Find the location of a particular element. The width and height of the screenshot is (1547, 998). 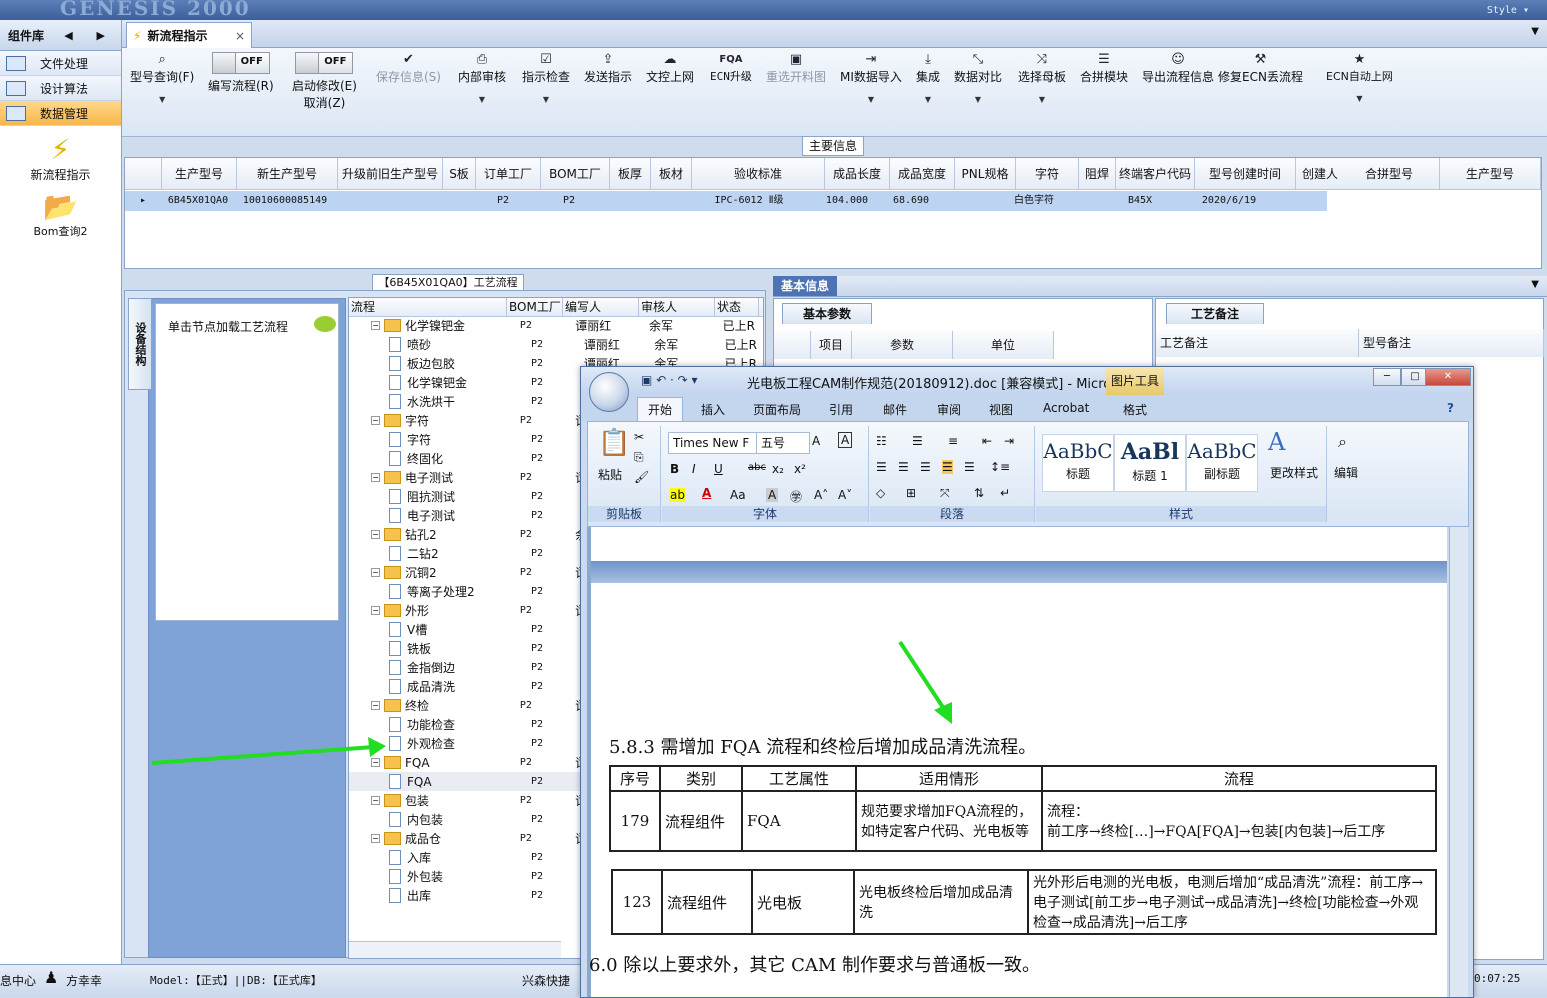

column-header: 字符 is located at coordinates (1047, 174).